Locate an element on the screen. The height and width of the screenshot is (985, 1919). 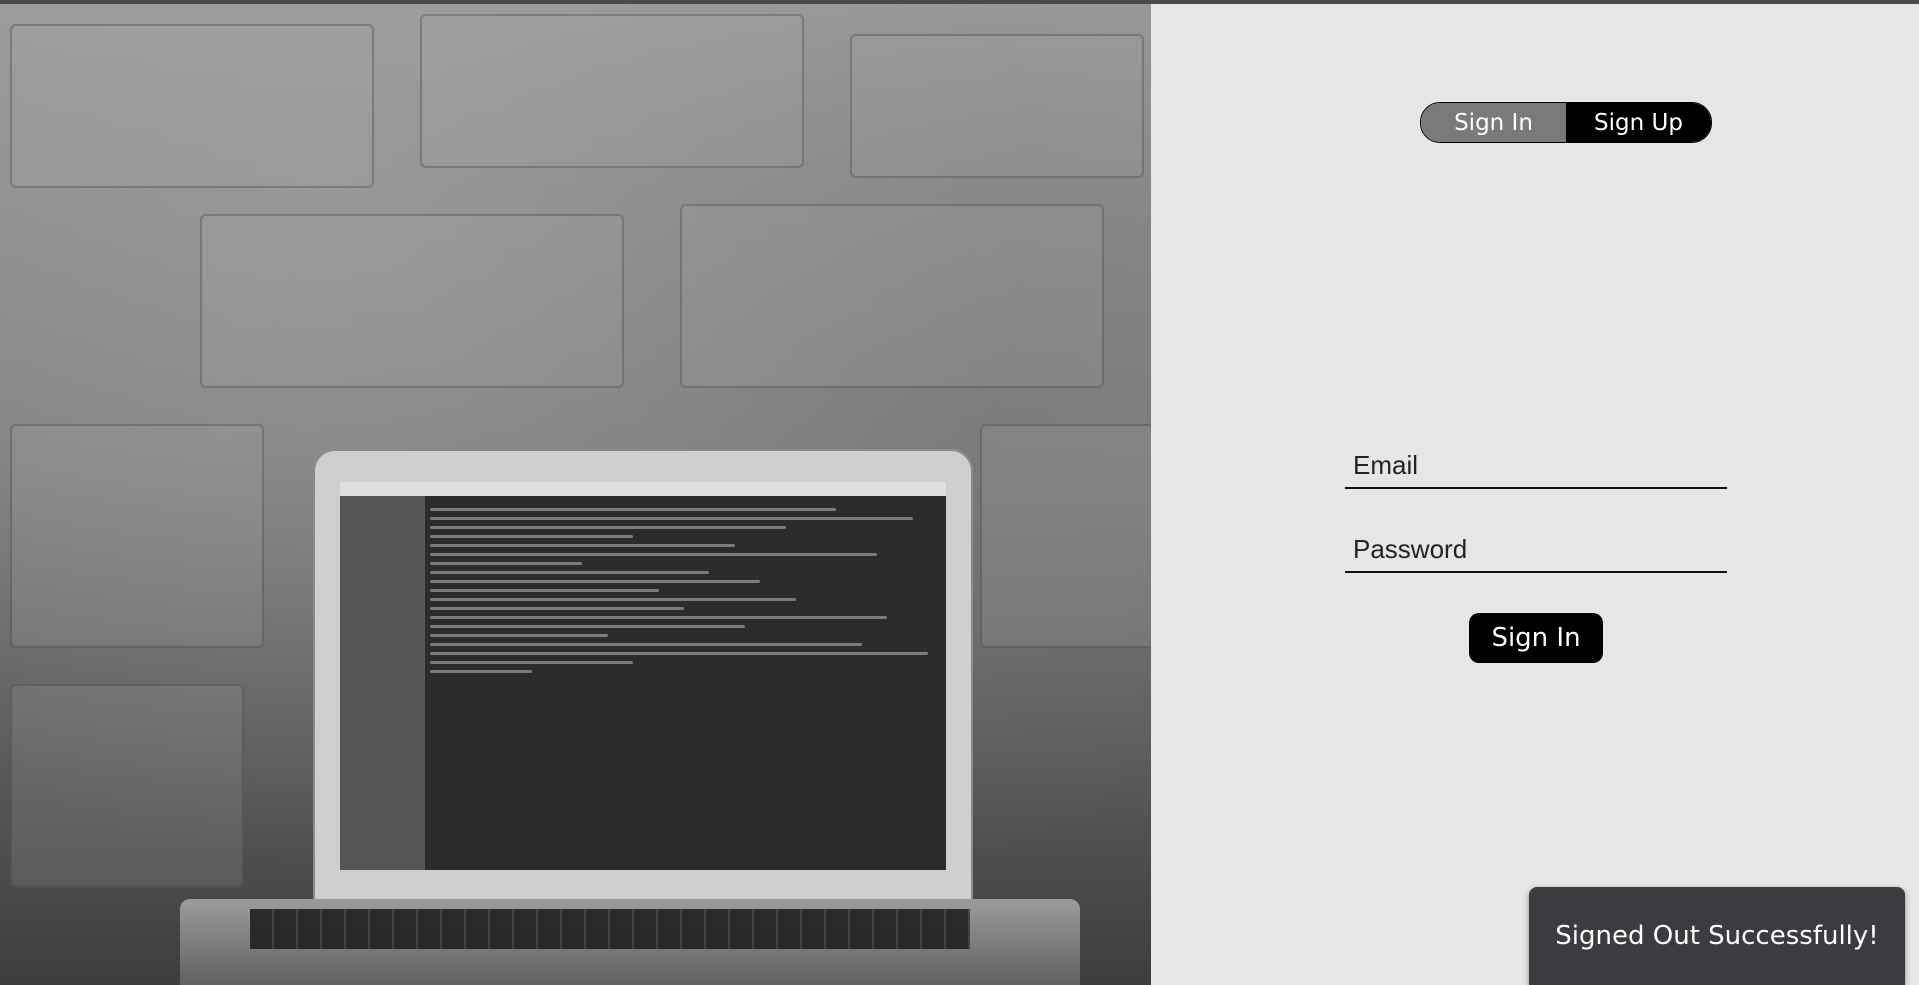
laptop-screen is located at coordinates (643, 676).